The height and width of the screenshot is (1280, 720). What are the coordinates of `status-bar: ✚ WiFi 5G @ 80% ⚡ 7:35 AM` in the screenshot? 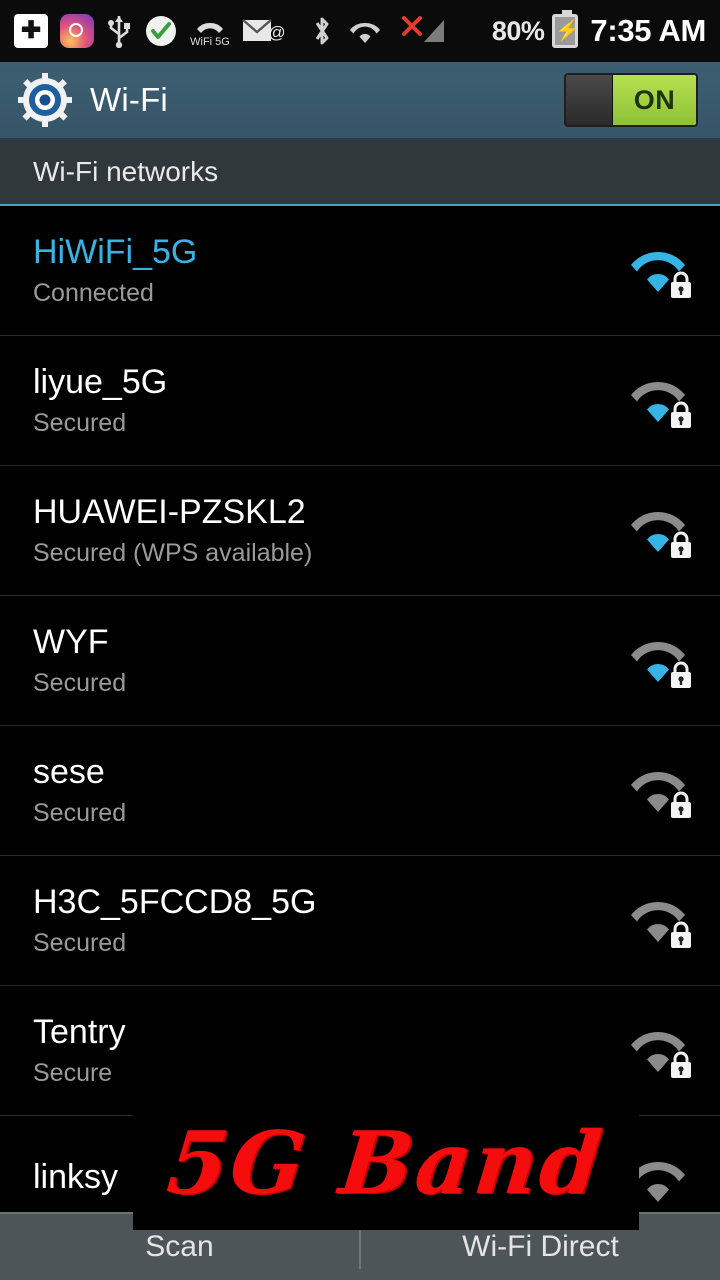 It's located at (360, 31).